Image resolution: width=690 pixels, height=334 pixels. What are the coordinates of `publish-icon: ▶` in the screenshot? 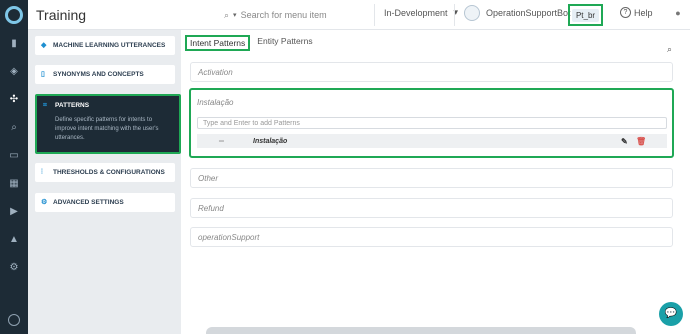 It's located at (14, 212).